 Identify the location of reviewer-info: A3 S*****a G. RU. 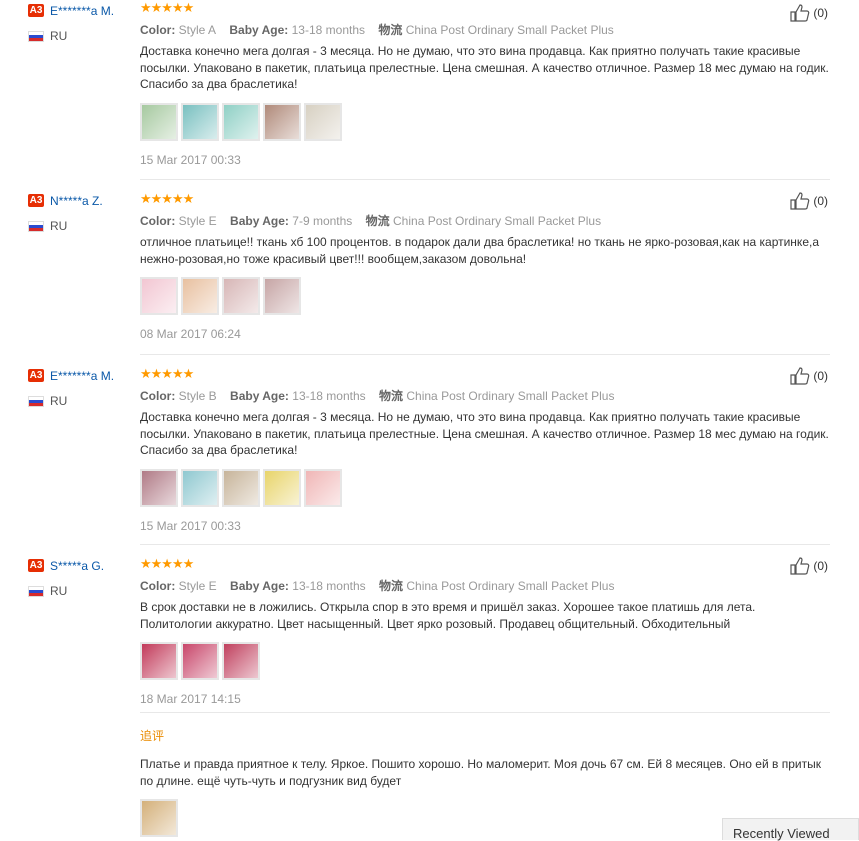
(66, 577).